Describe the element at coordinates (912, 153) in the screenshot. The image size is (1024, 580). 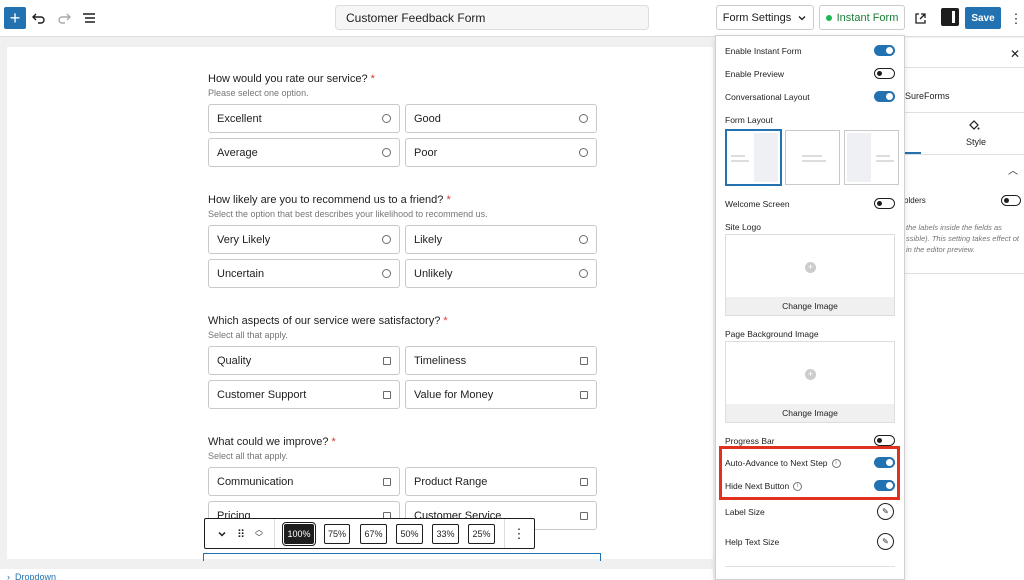
I see `active-tab-indicator` at that location.